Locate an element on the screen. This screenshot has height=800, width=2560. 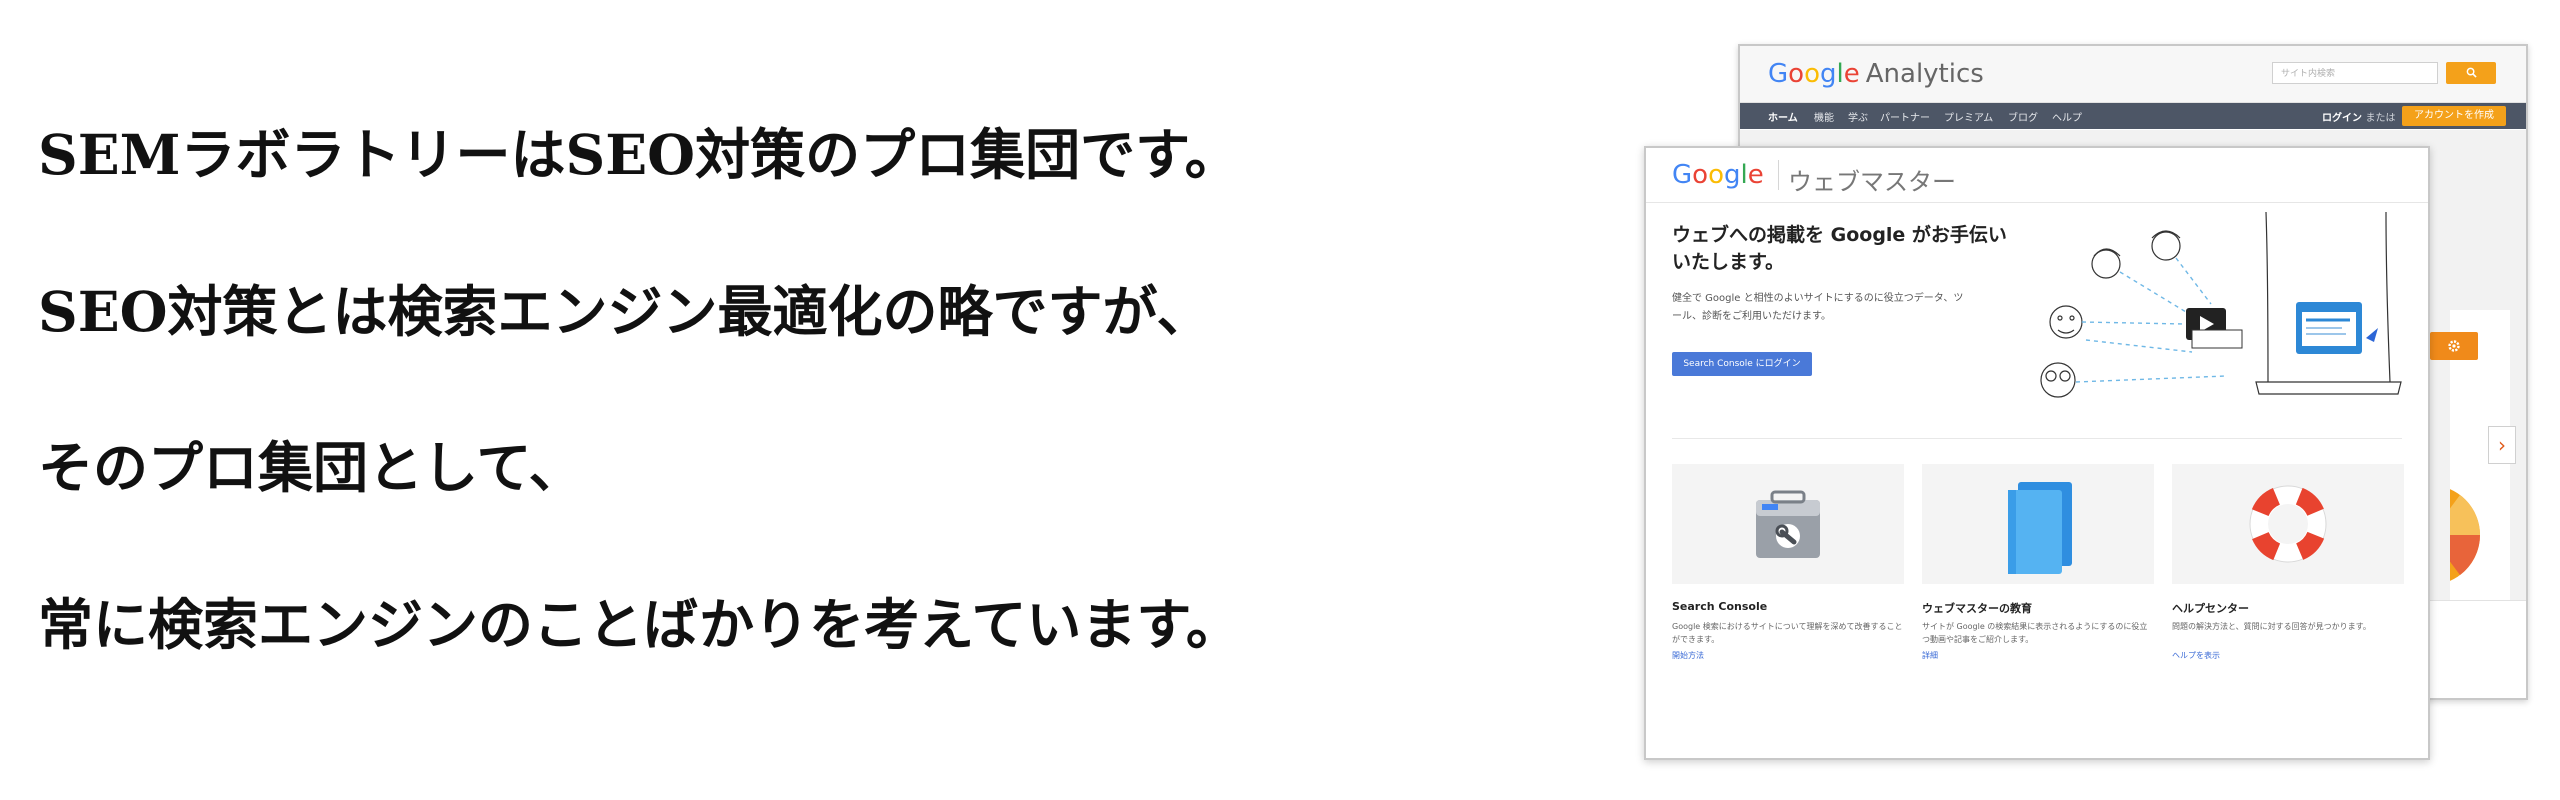
analytics-settings-button is located at coordinates (2454, 346).